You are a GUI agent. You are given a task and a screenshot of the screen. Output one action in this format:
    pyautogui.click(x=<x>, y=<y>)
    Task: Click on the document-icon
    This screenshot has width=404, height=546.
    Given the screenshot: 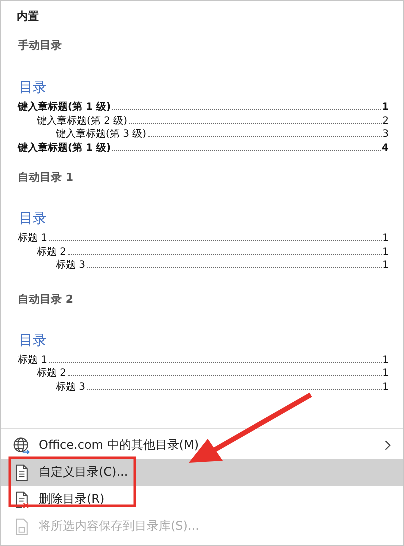 What is the action you would take?
    pyautogui.click(x=22, y=473)
    